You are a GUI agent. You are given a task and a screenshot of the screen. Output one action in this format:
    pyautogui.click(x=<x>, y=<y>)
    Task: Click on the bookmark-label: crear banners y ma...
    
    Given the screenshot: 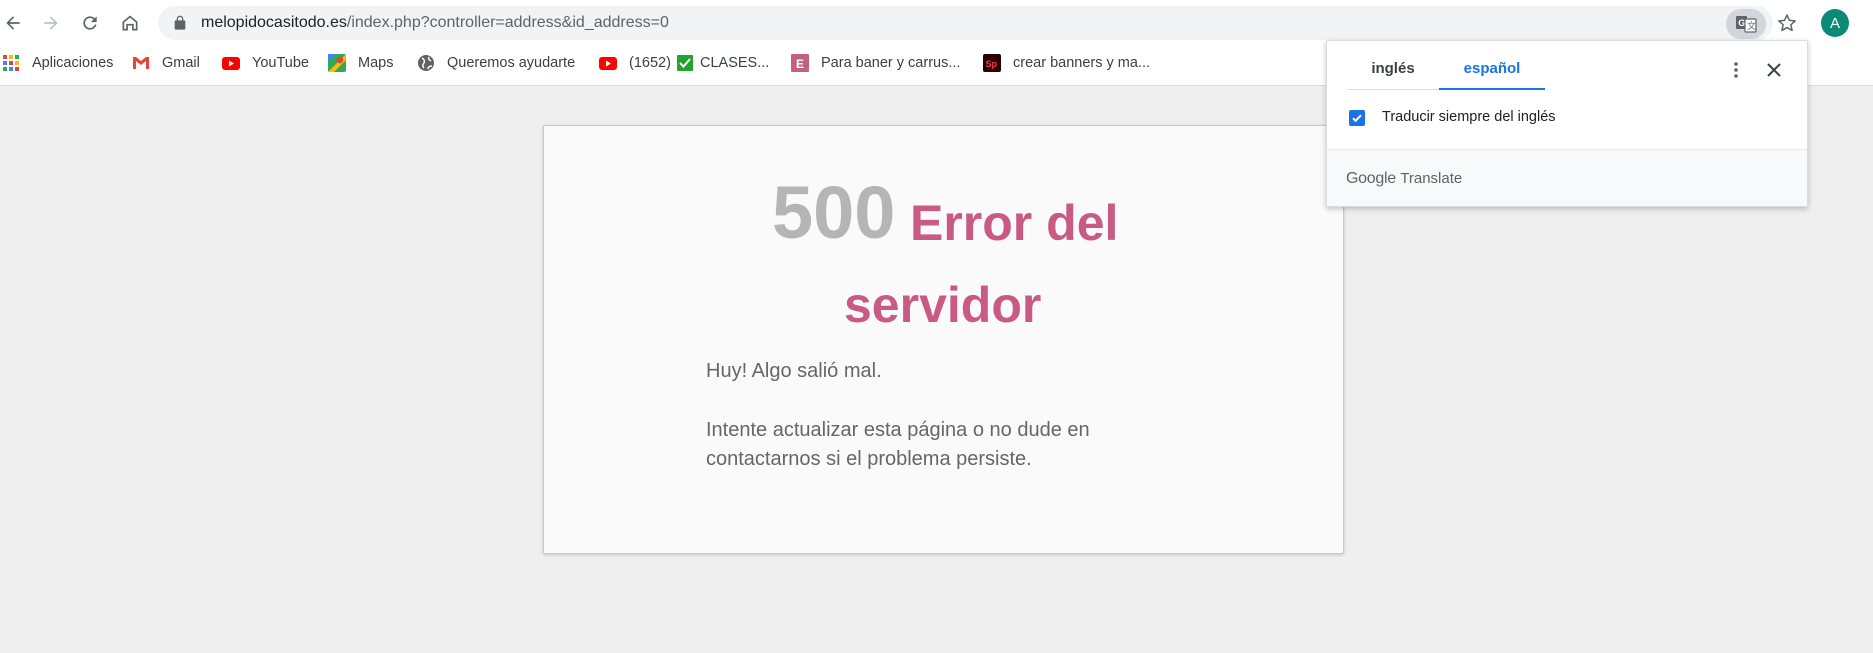 What is the action you would take?
    pyautogui.click(x=1081, y=63)
    